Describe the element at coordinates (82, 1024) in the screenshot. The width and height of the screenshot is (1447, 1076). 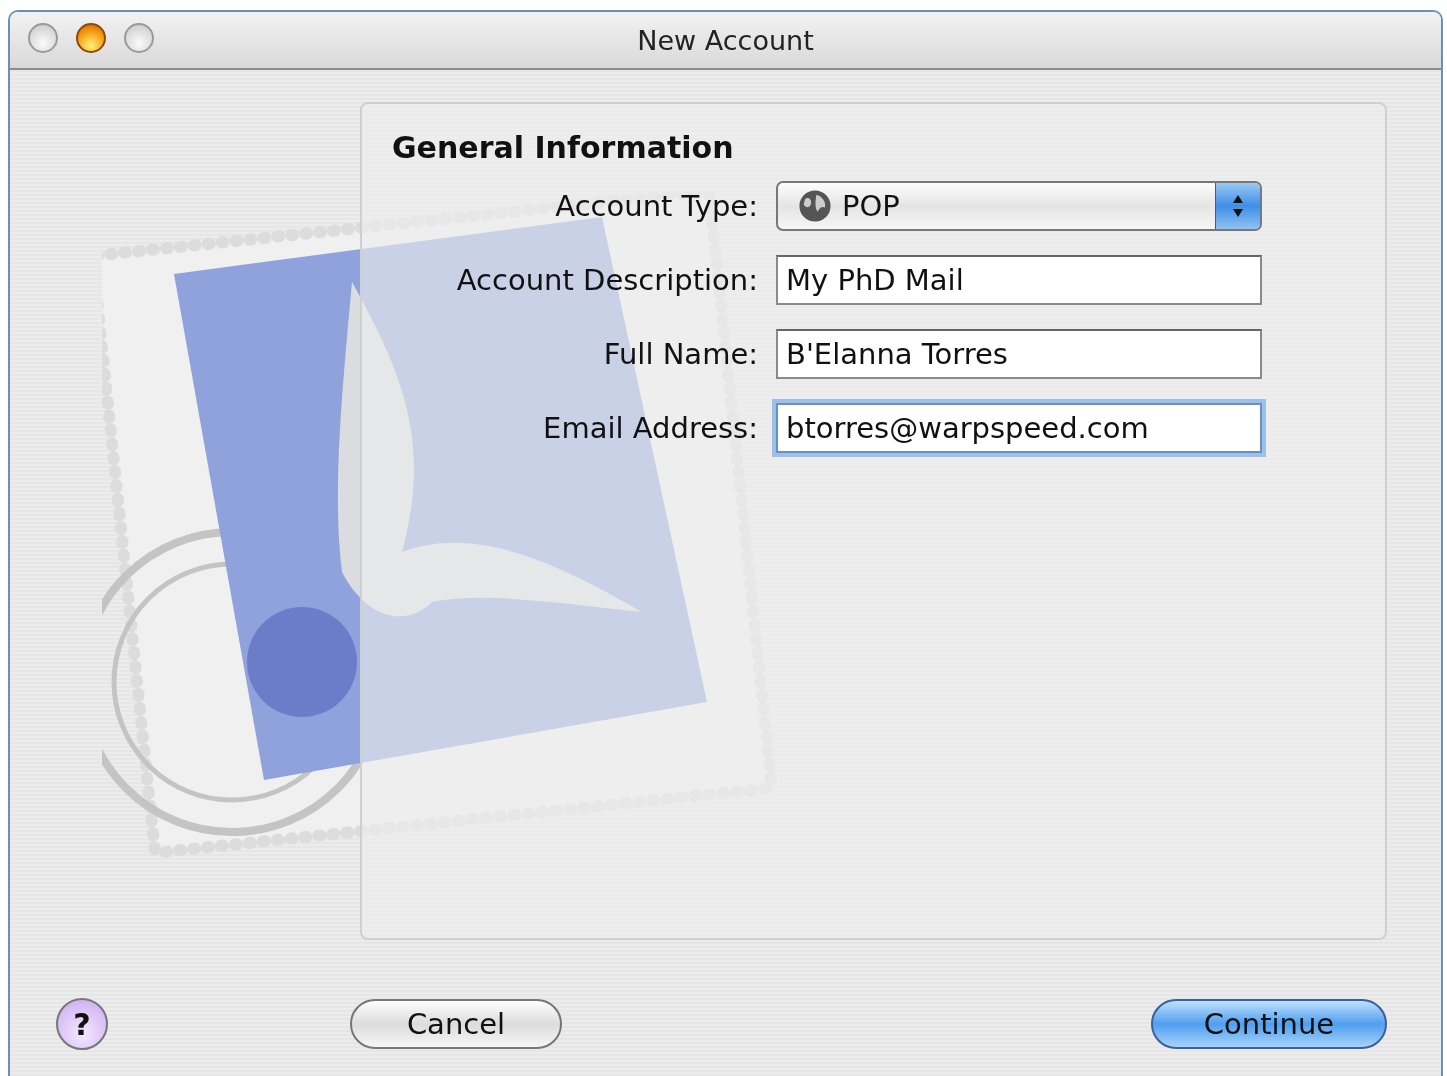
I see `help-button: ?` at that location.